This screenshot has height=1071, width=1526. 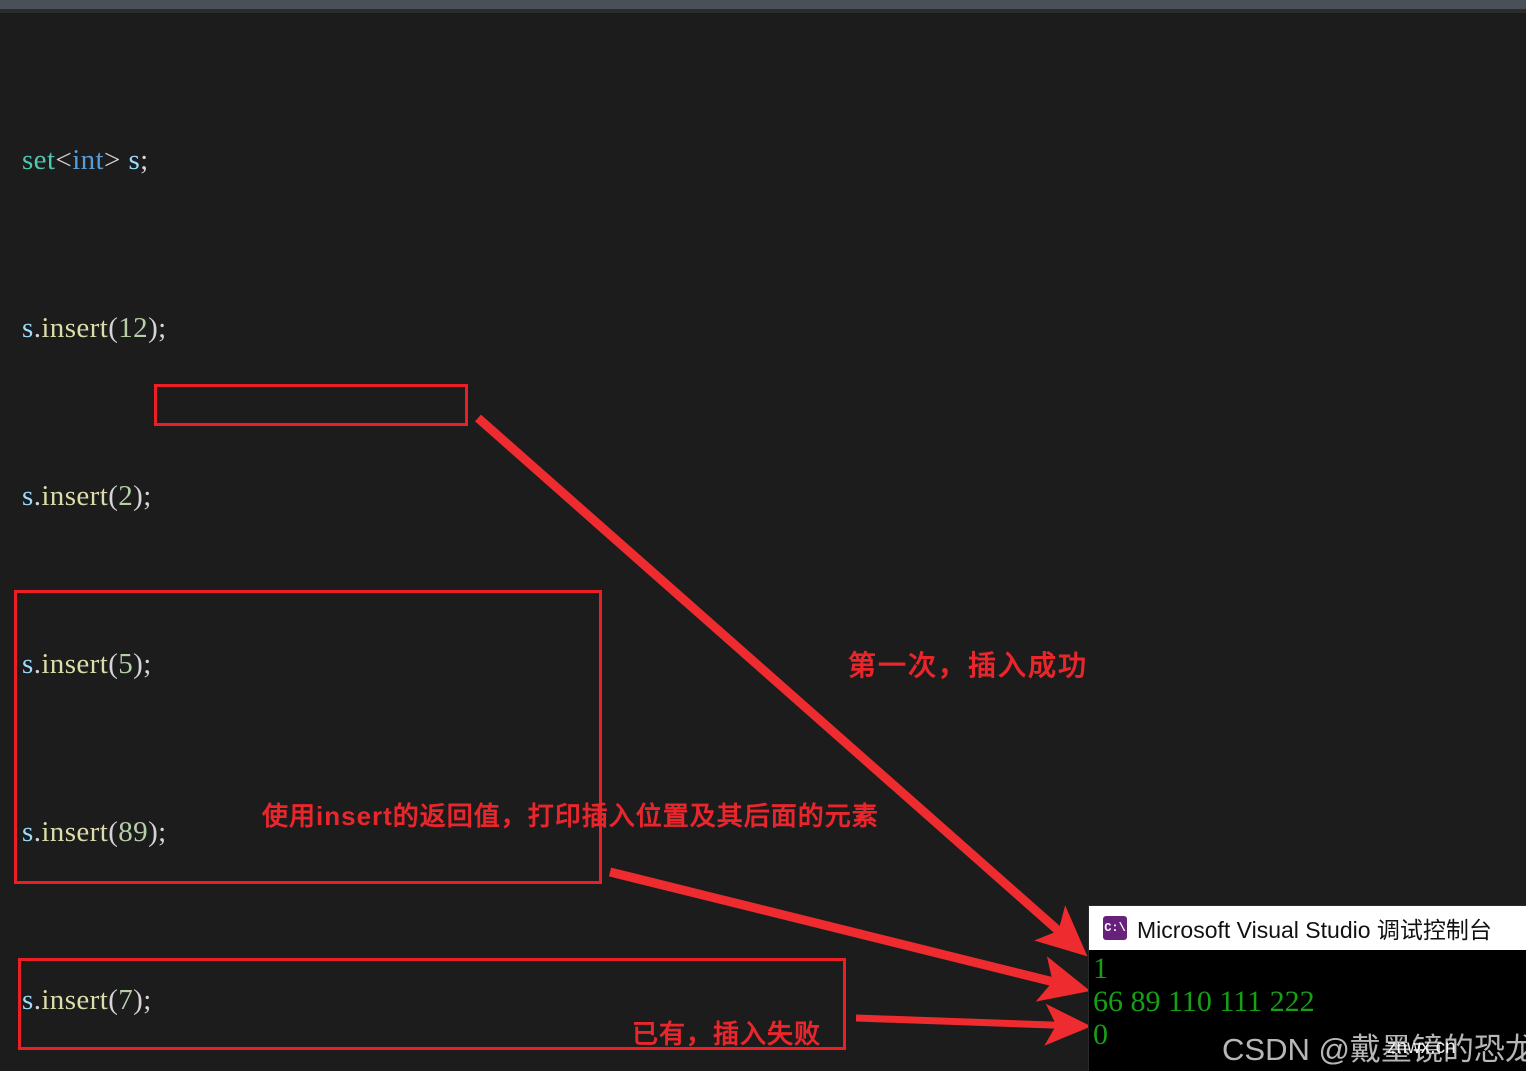 I want to click on annotation-already-exists-fail: 已有，插入失败, so click(x=727, y=1034).